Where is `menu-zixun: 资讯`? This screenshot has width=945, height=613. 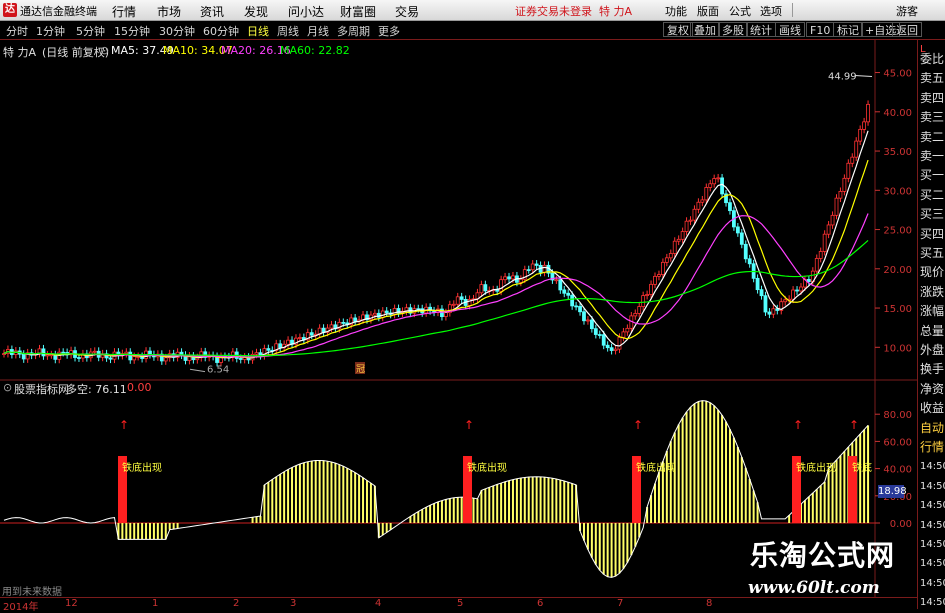 menu-zixun: 资讯 is located at coordinates (212, 11).